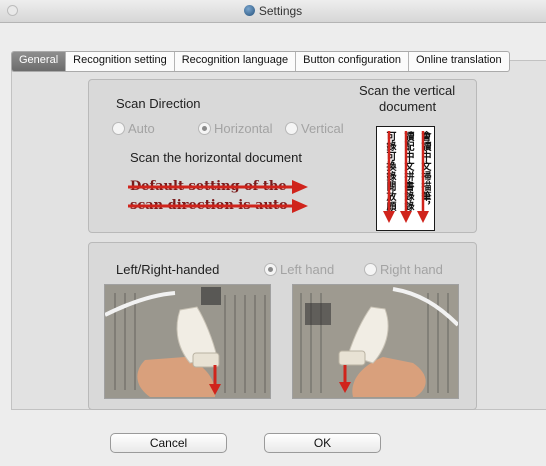 The image size is (546, 466). I want to click on tab-online-translation: Online translation, so click(458, 61).